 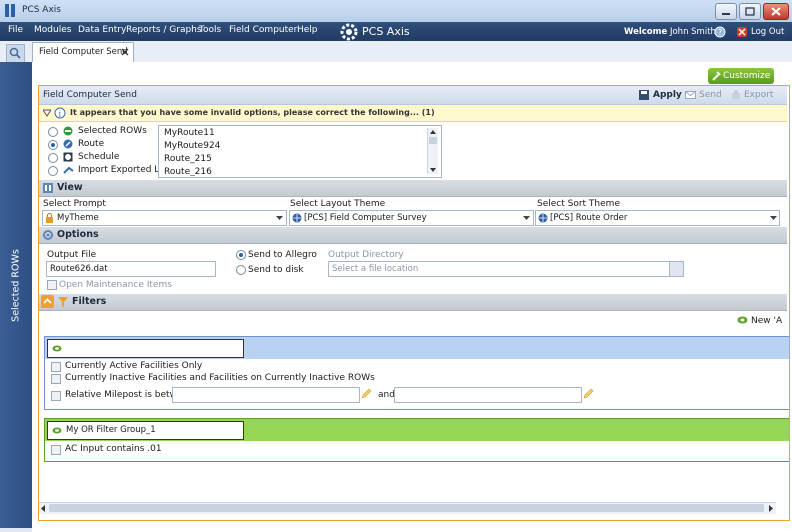 I want to click on inactive-facilities-checkbox, so click(x=56, y=379).